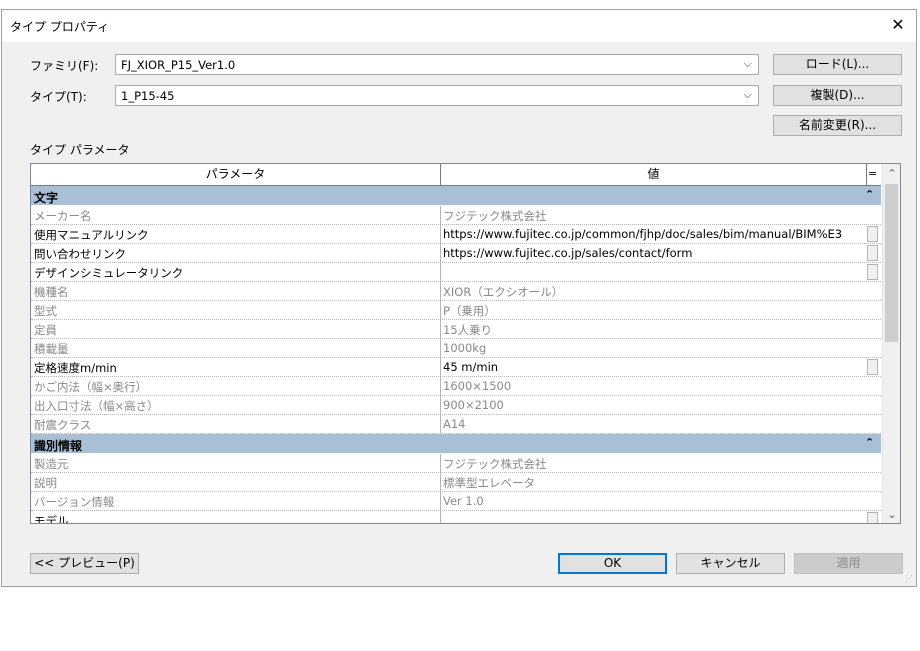  Describe the element at coordinates (84, 563) in the screenshot. I see `preview-button: << プレビュー(P)` at that location.